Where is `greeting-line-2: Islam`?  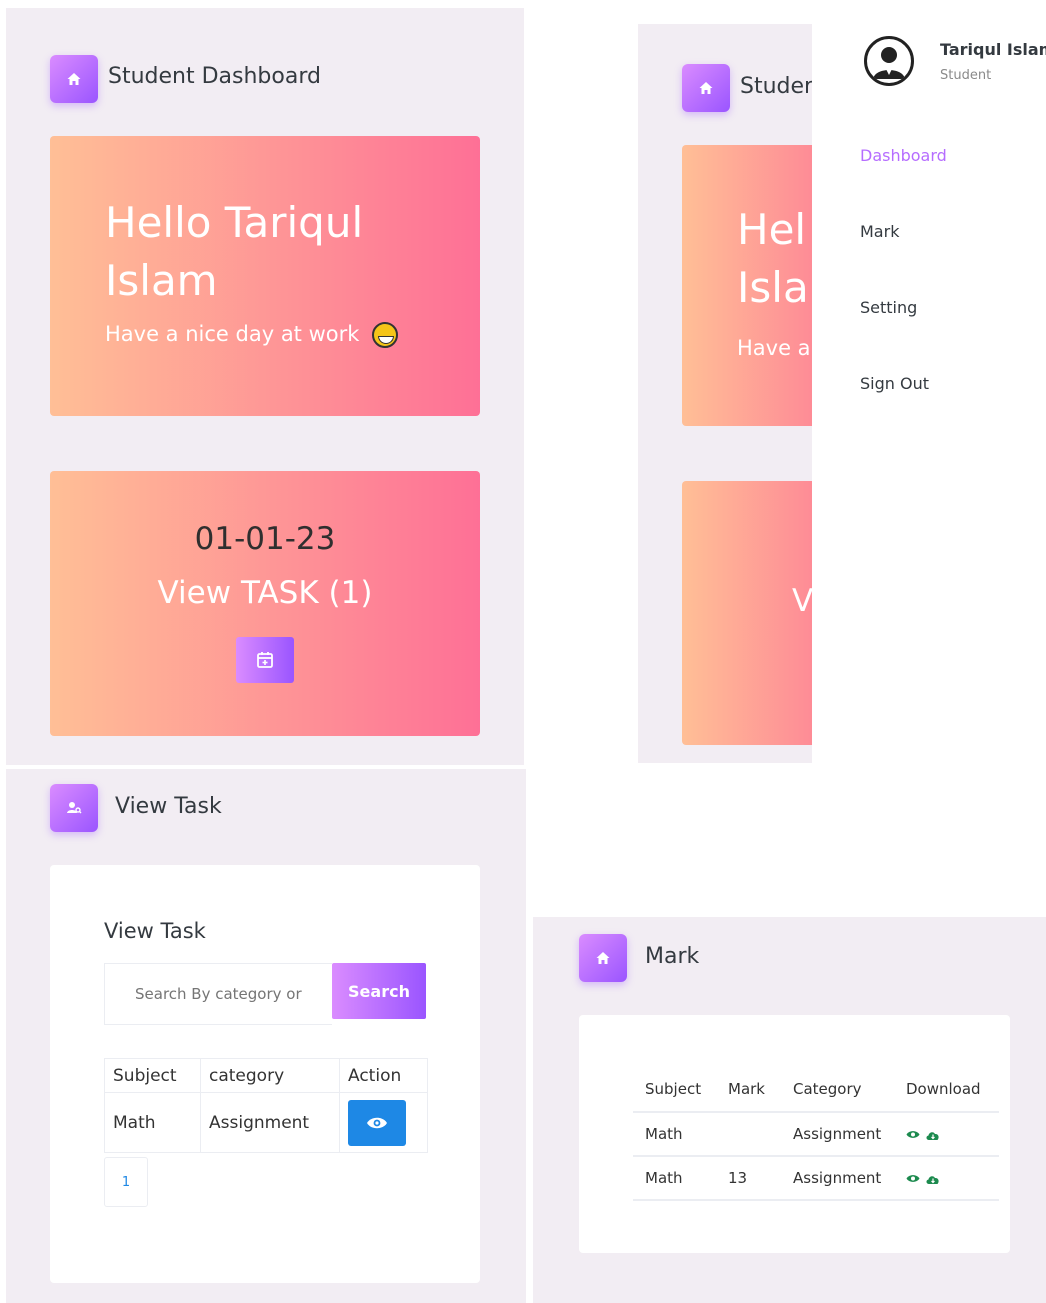 greeting-line-2: Islam is located at coordinates (161, 280).